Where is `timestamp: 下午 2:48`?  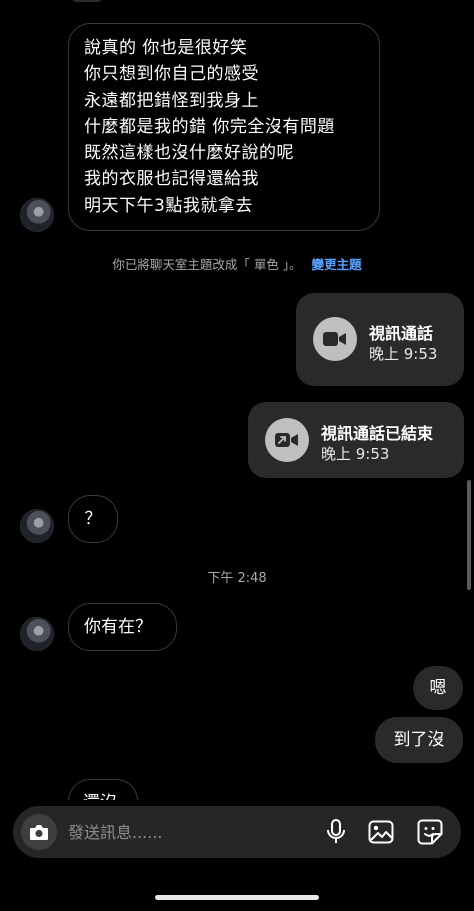 timestamp: 下午 2:48 is located at coordinates (237, 578).